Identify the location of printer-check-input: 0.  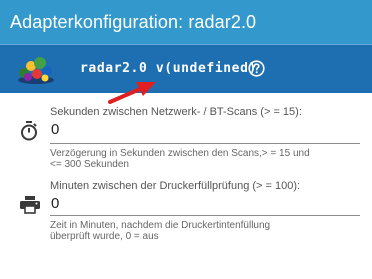
(55, 203).